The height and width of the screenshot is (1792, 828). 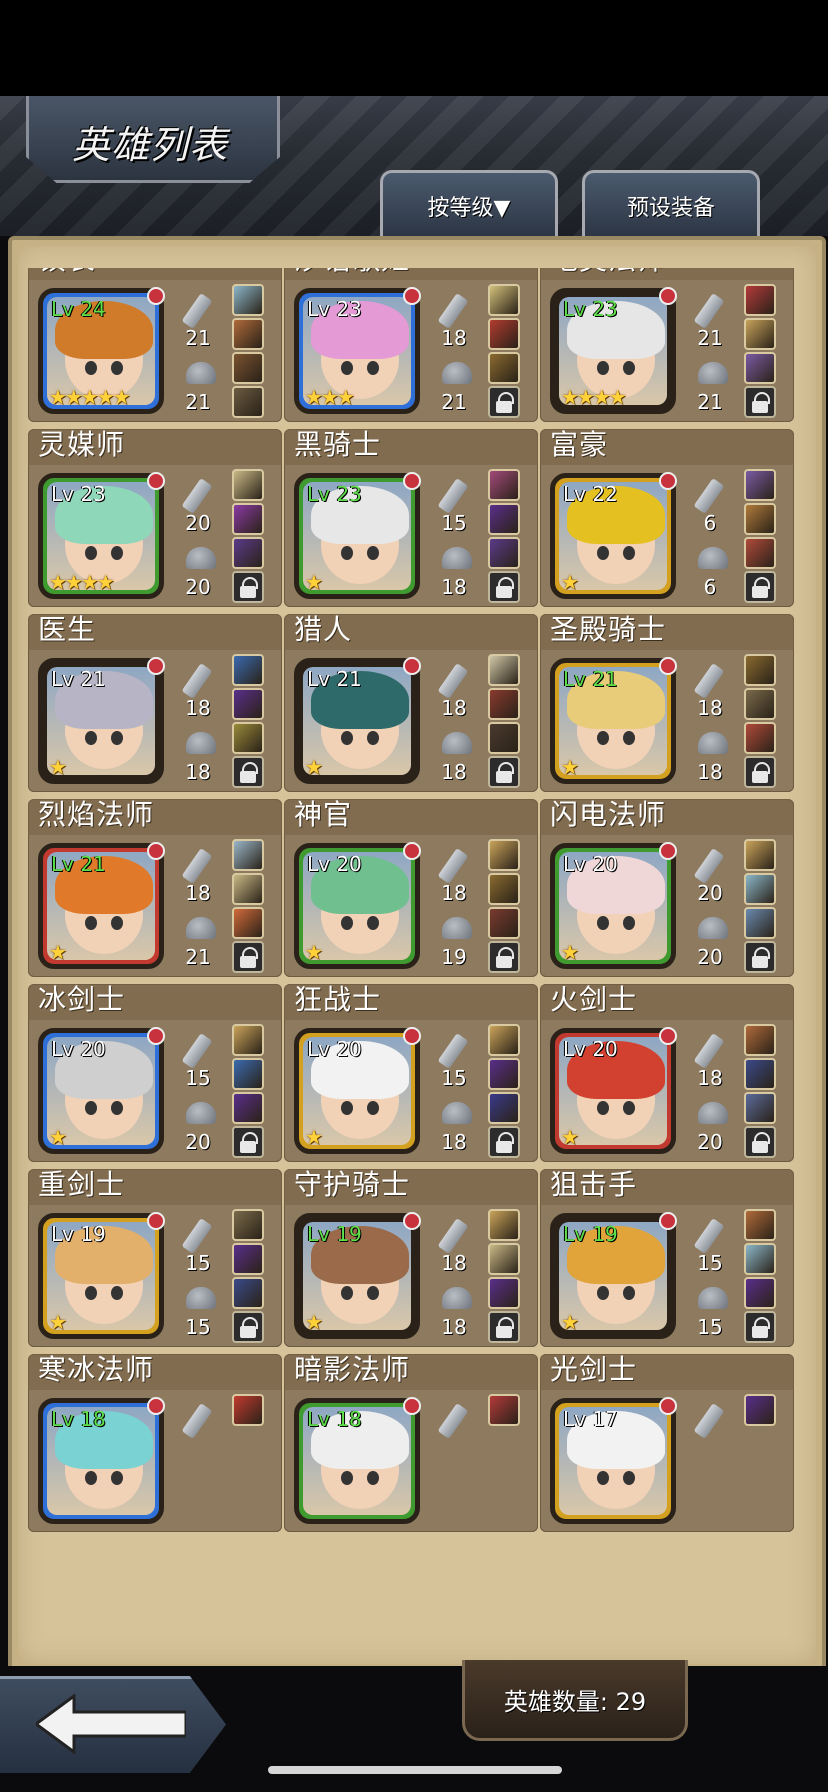 I want to click on hero-card: 寒冰法师 Lv 18, so click(x=155, y=1442).